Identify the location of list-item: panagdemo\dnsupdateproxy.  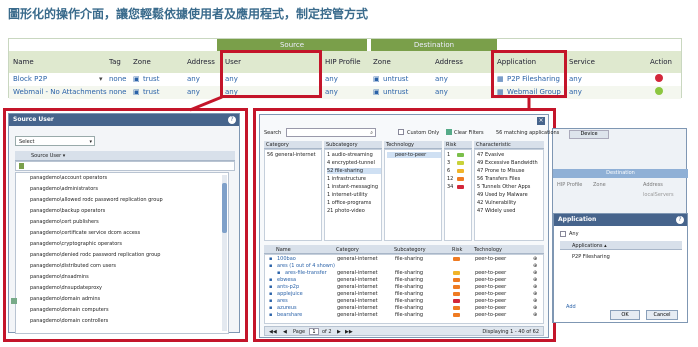
(66, 288).